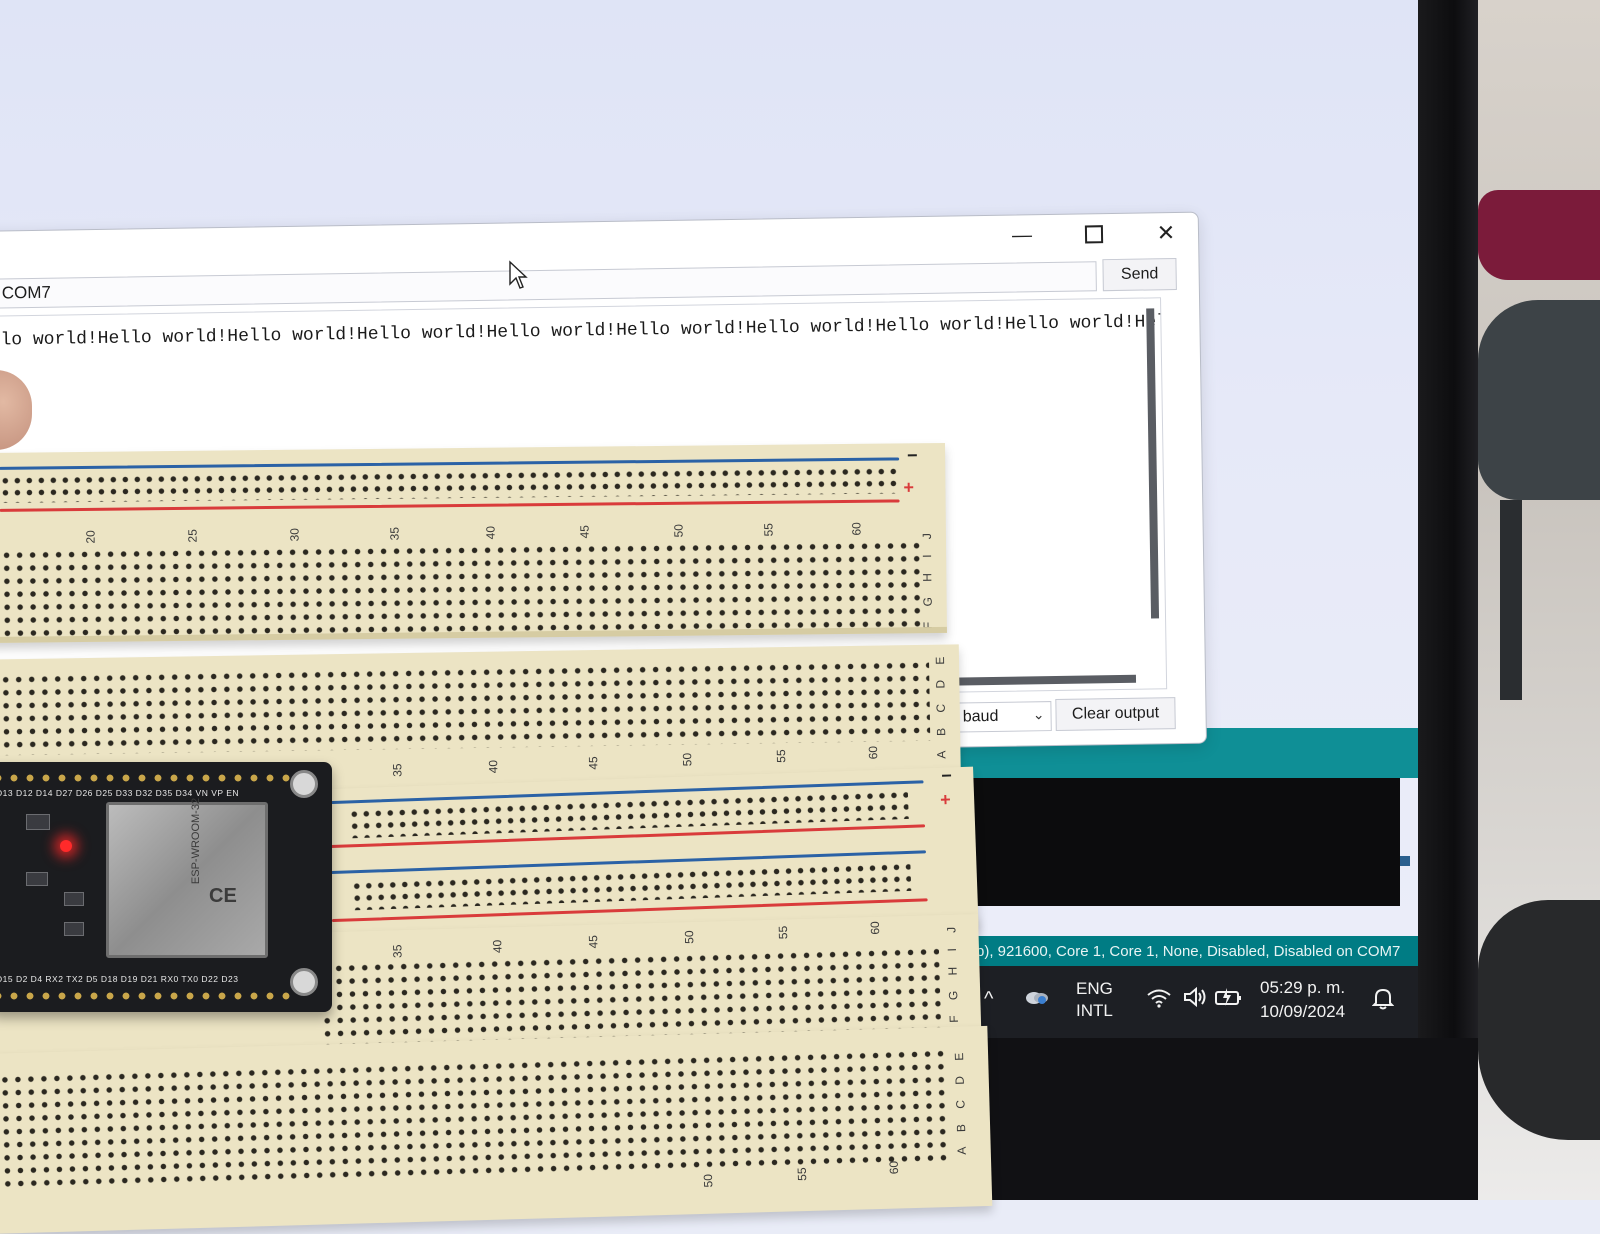 The width and height of the screenshot is (1600, 1234). I want to click on monitor-bezel, so click(1448, 600).